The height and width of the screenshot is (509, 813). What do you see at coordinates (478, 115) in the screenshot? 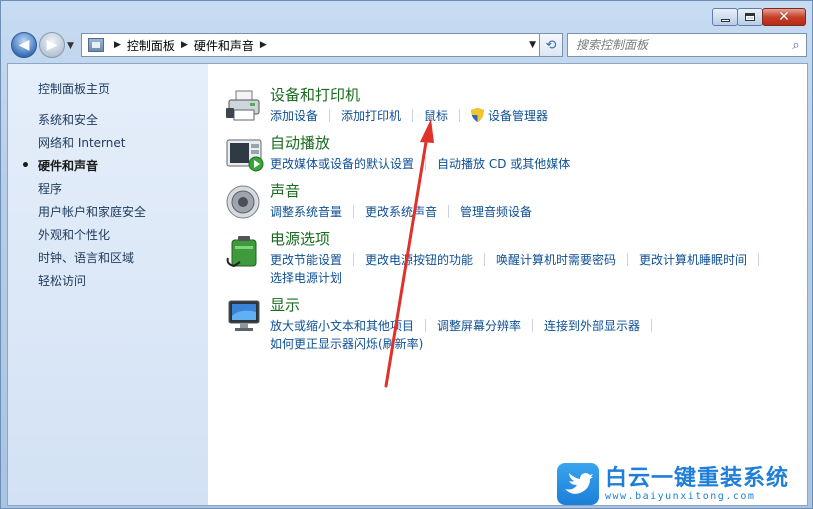
I see `uac-shield-icon` at bounding box center [478, 115].